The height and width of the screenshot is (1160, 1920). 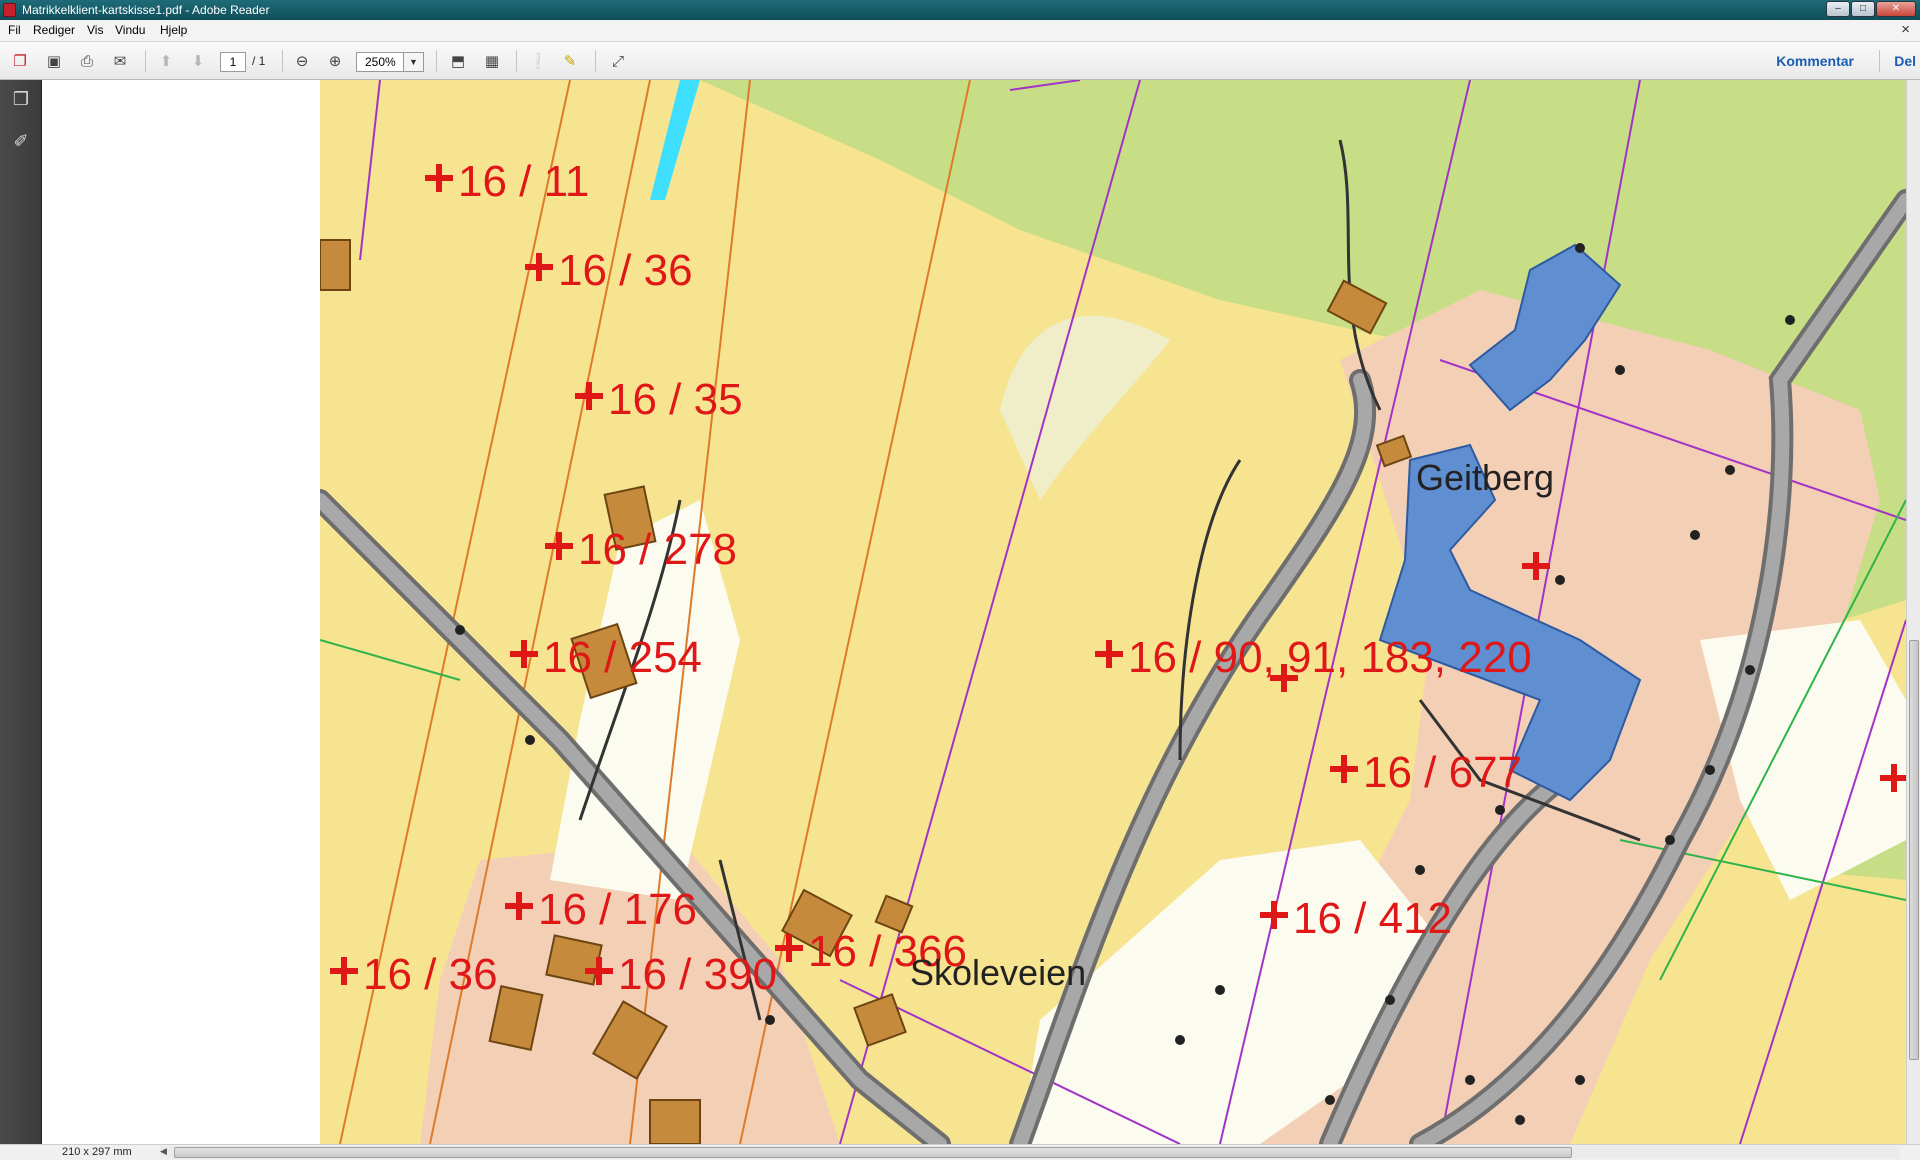 What do you see at coordinates (1914, 850) in the screenshot?
I see `vertical-scroll-thumb` at bounding box center [1914, 850].